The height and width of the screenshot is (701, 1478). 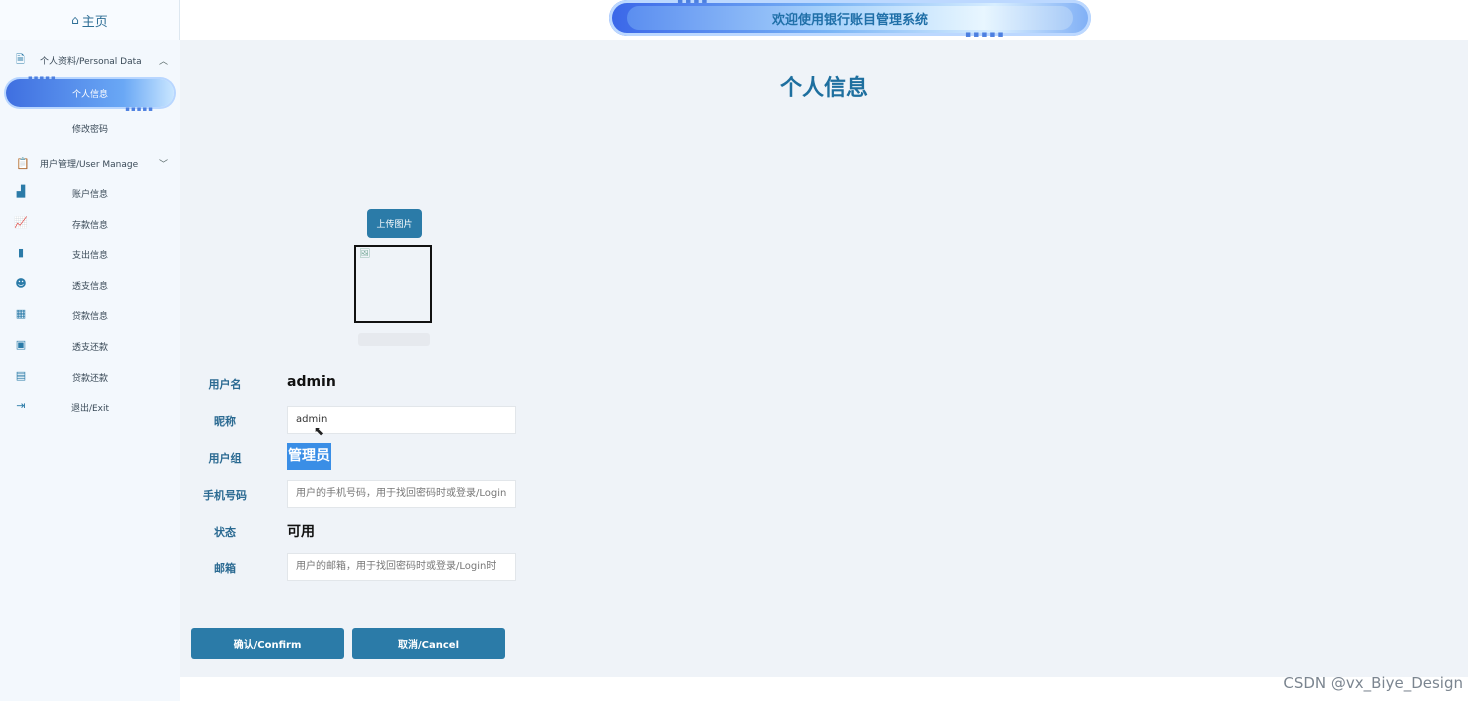 I want to click on sidebar-item-label: 退出/Exit, so click(x=90, y=409).